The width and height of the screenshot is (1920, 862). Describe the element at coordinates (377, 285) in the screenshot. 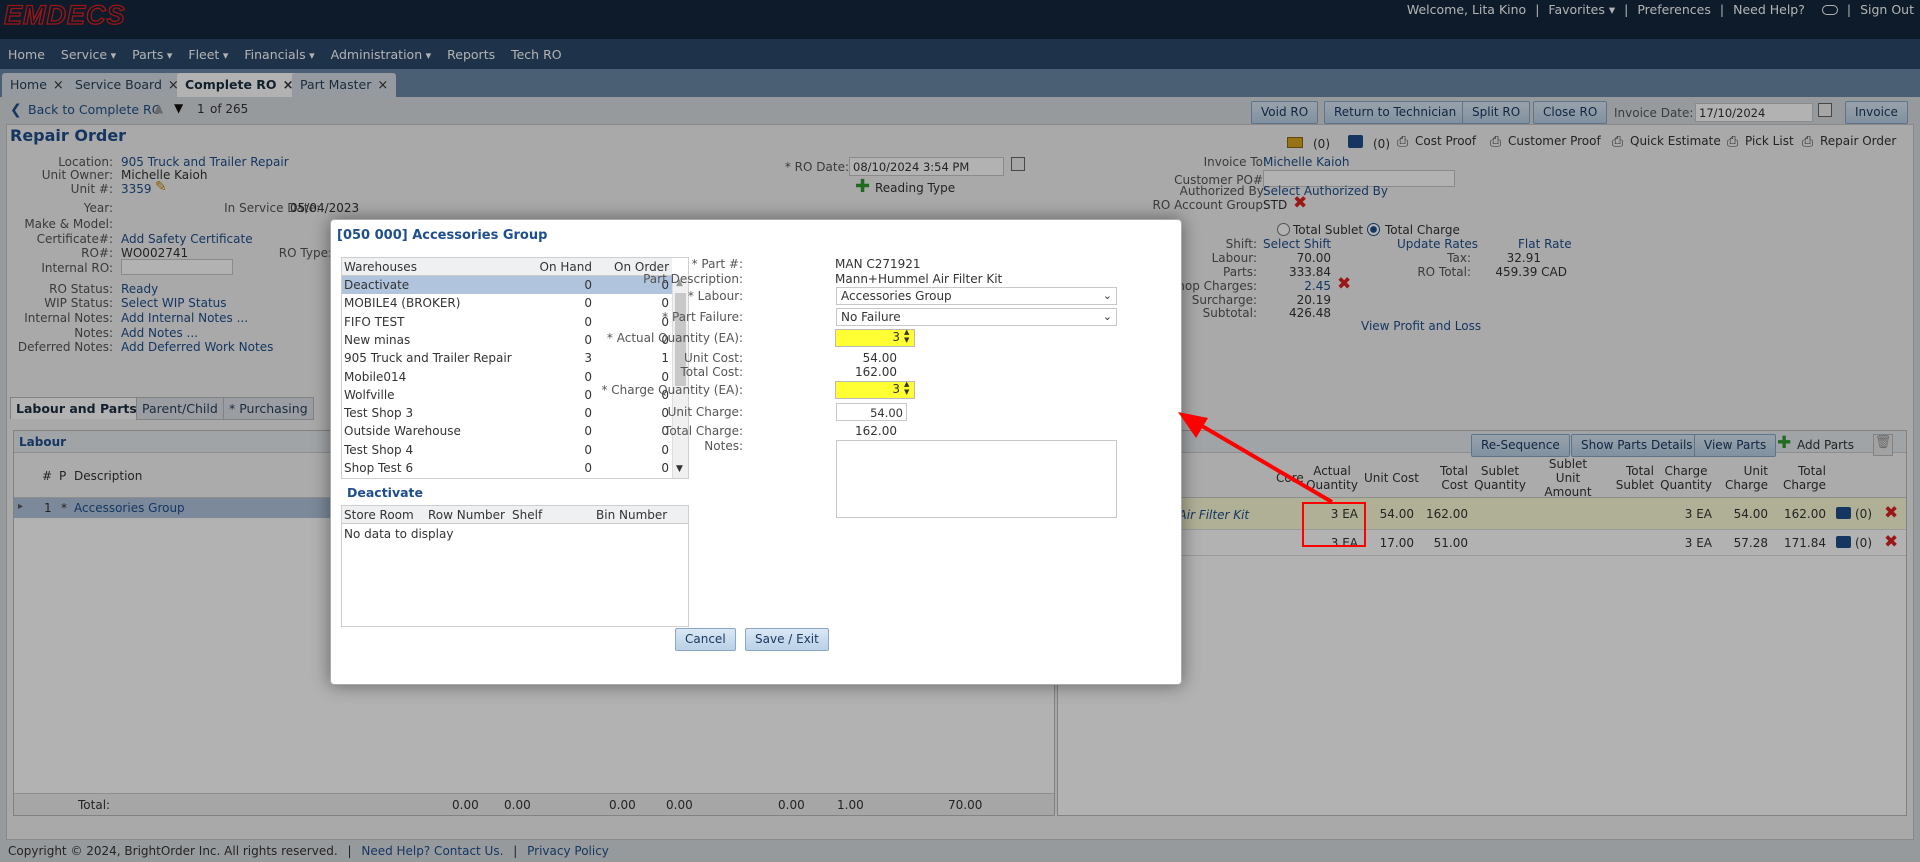

I see `warehouse-name: Deactivate` at that location.